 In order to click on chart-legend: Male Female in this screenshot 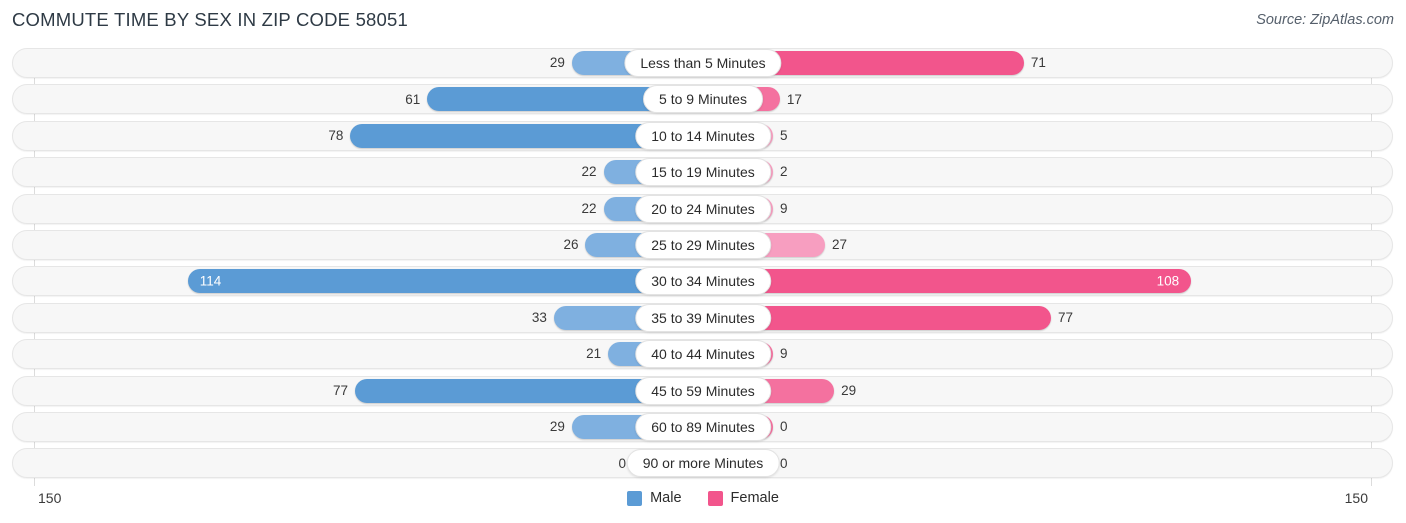, I will do `click(703, 498)`.